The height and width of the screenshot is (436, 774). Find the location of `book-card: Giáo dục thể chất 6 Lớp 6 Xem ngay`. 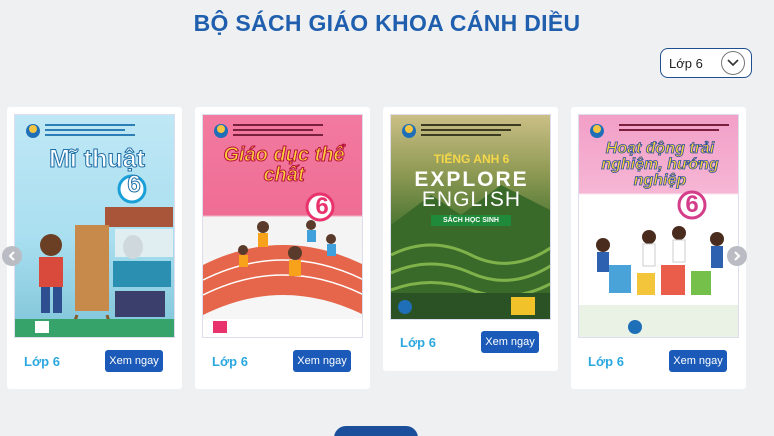

book-card: Giáo dục thể chất 6 Lớp 6 Xem ngay is located at coordinates (282, 248).